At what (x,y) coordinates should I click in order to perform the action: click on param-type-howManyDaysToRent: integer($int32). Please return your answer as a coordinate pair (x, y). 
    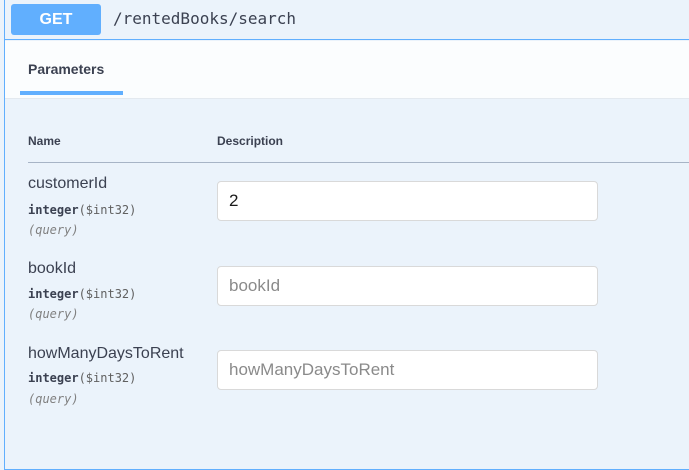
    Looking at the image, I should click on (82, 378).